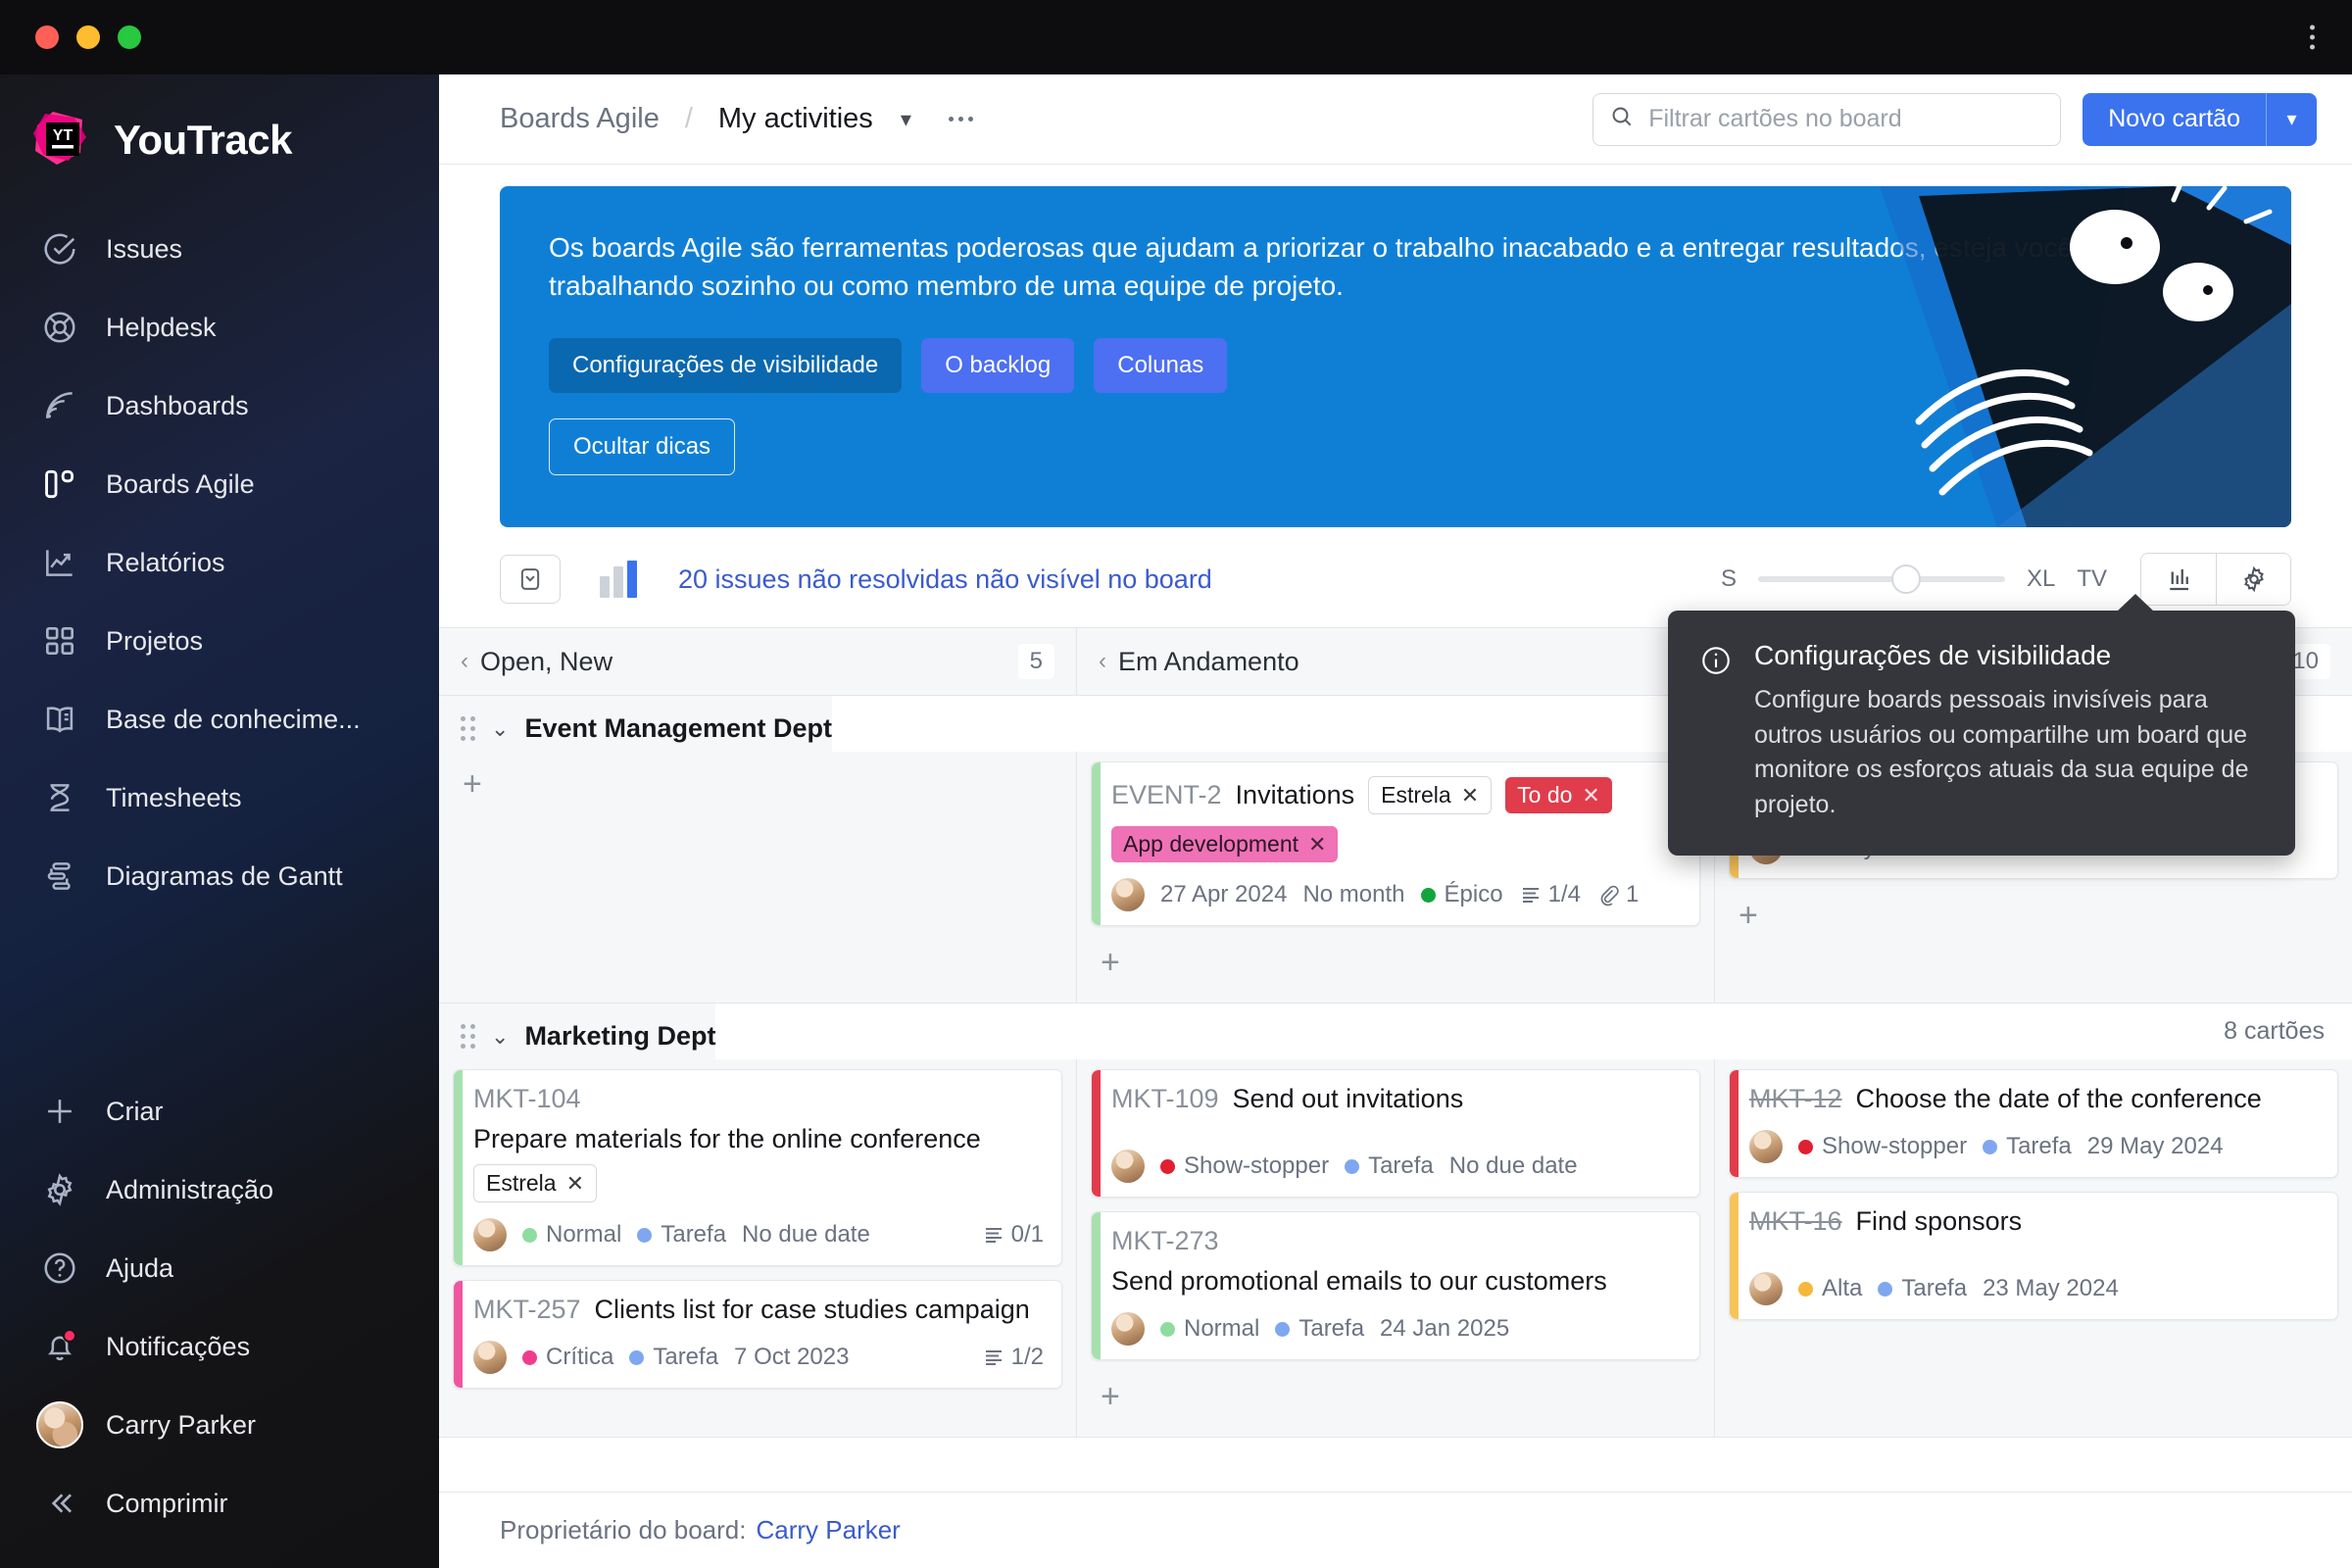 This screenshot has height=1568, width=2352. What do you see at coordinates (530, 579) in the screenshot?
I see `card-collapse-icon` at bounding box center [530, 579].